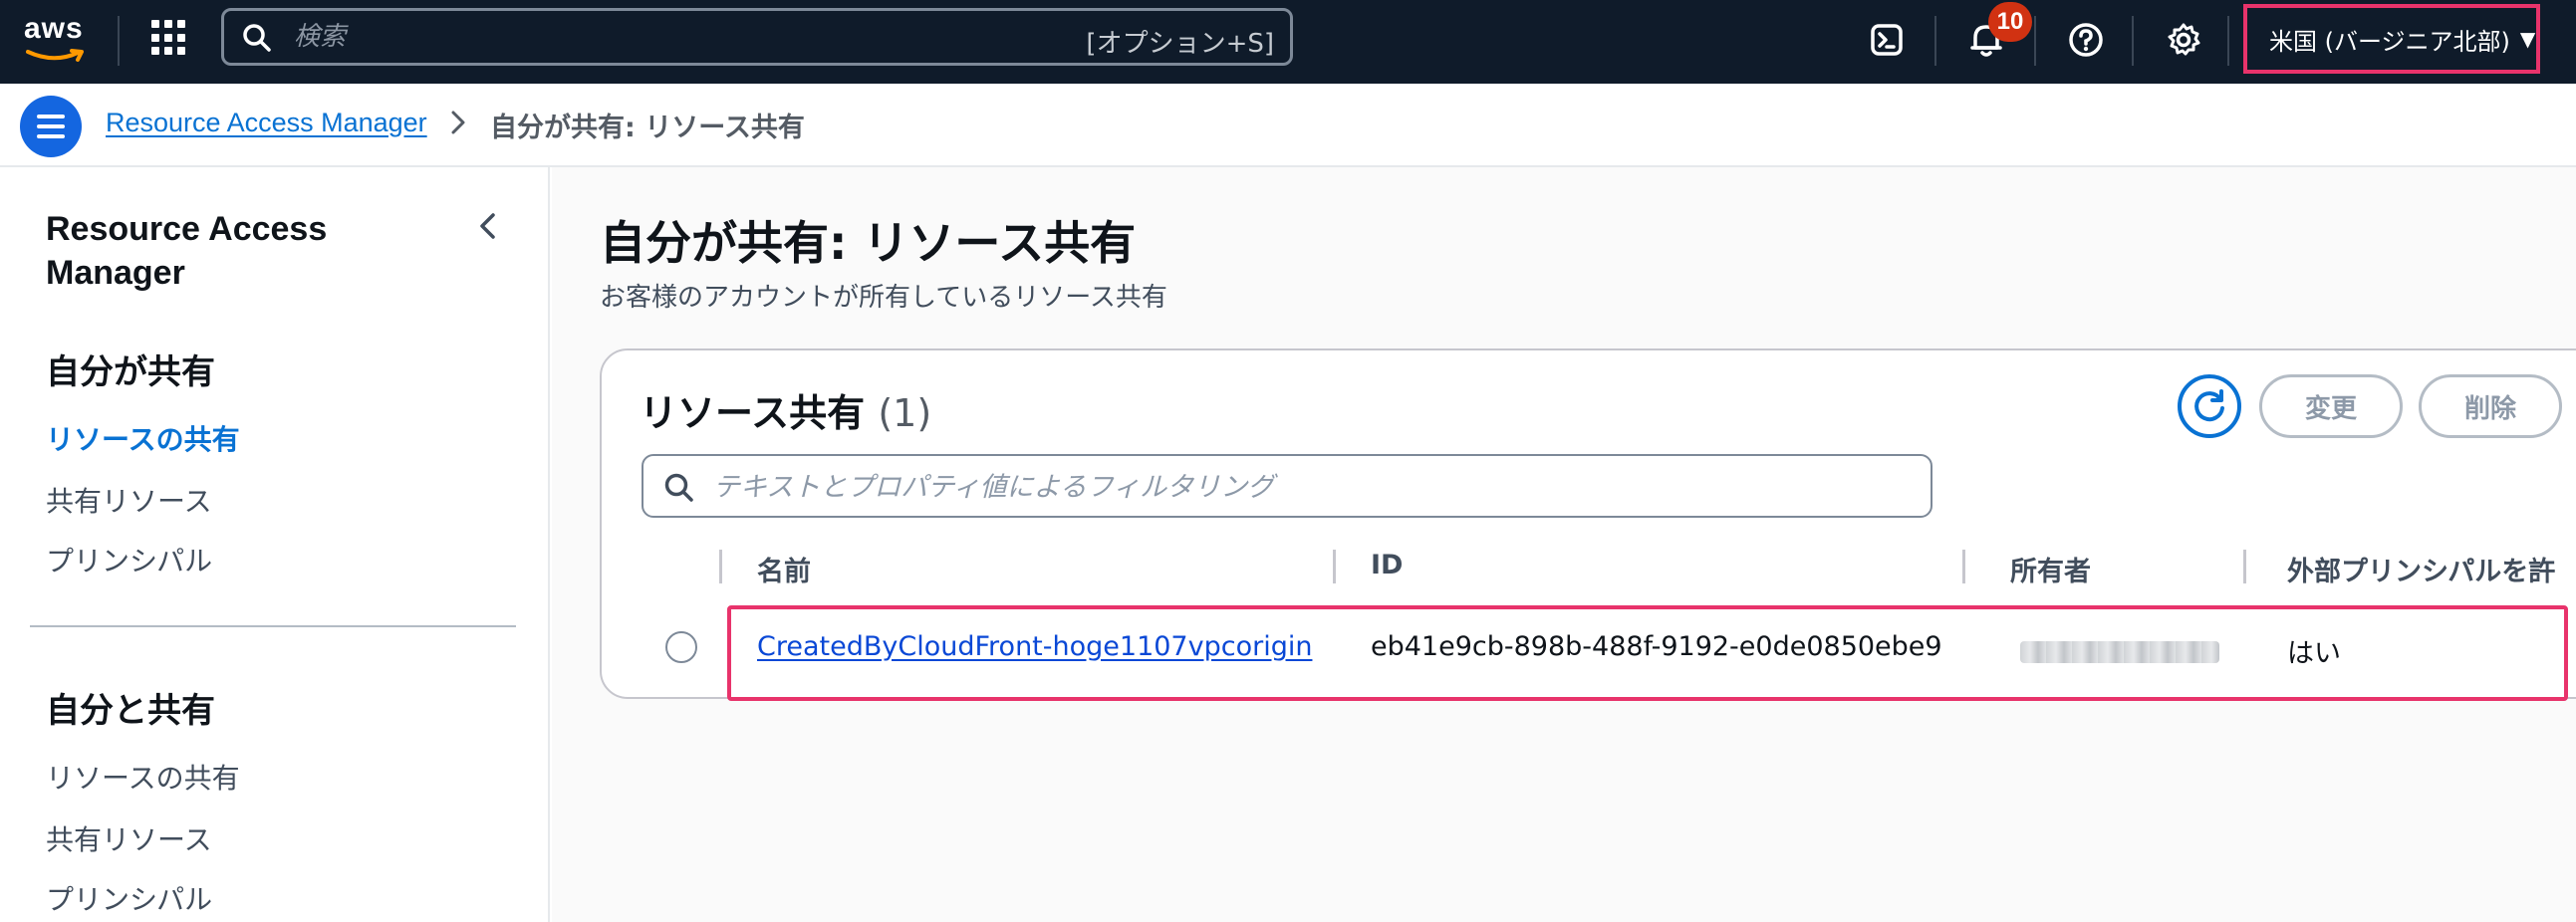 Image resolution: width=2576 pixels, height=922 pixels. I want to click on hamburger-menu-button, so click(51, 126).